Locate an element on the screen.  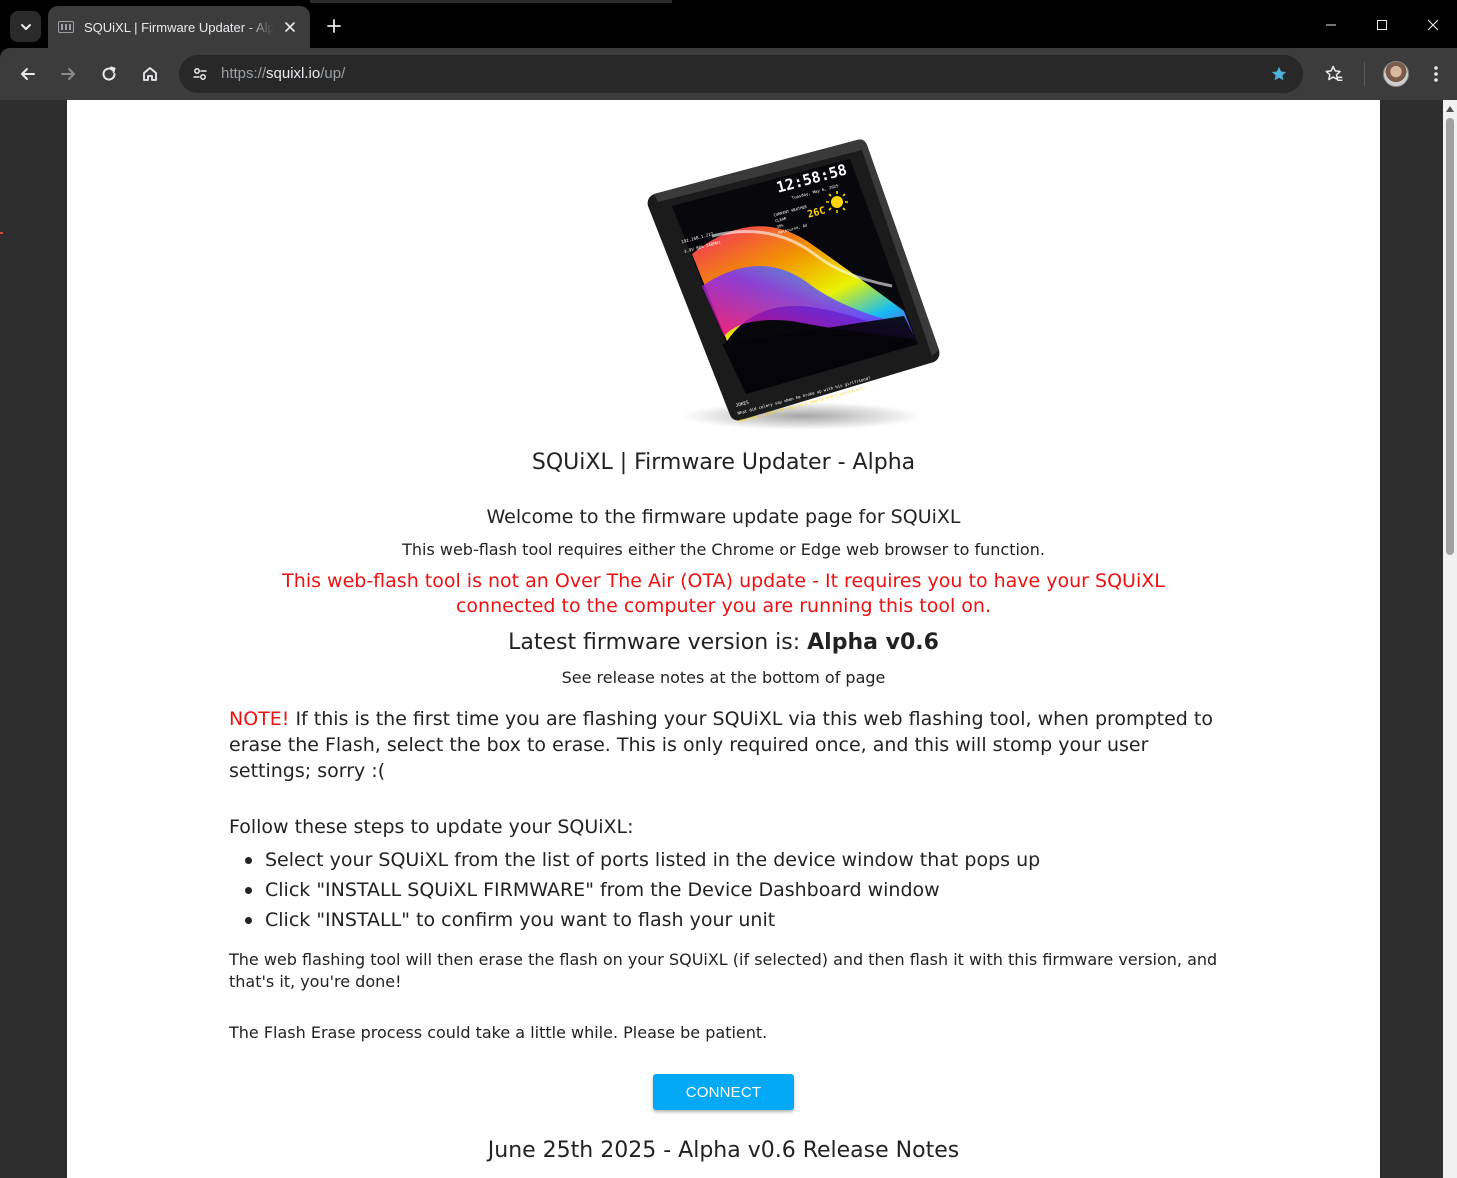
toolbar-divider is located at coordinates (1364, 74).